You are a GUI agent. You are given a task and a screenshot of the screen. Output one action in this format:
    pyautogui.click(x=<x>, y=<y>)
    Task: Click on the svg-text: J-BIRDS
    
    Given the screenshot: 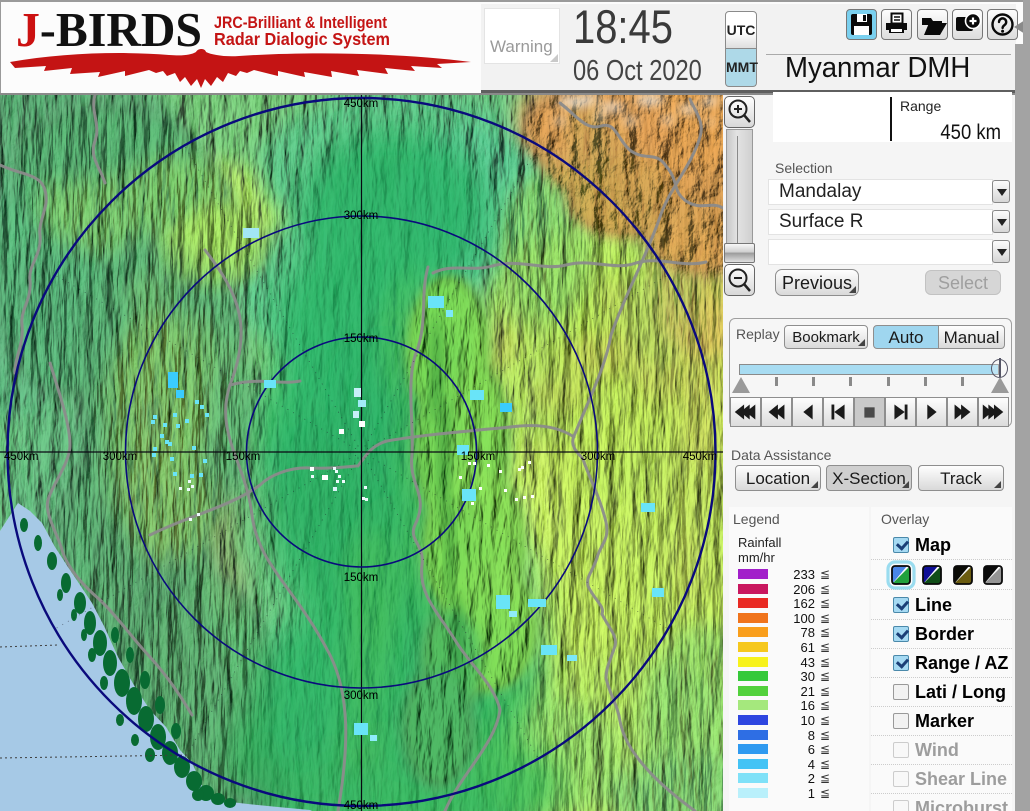 What is the action you would take?
    pyautogui.click(x=109, y=29)
    